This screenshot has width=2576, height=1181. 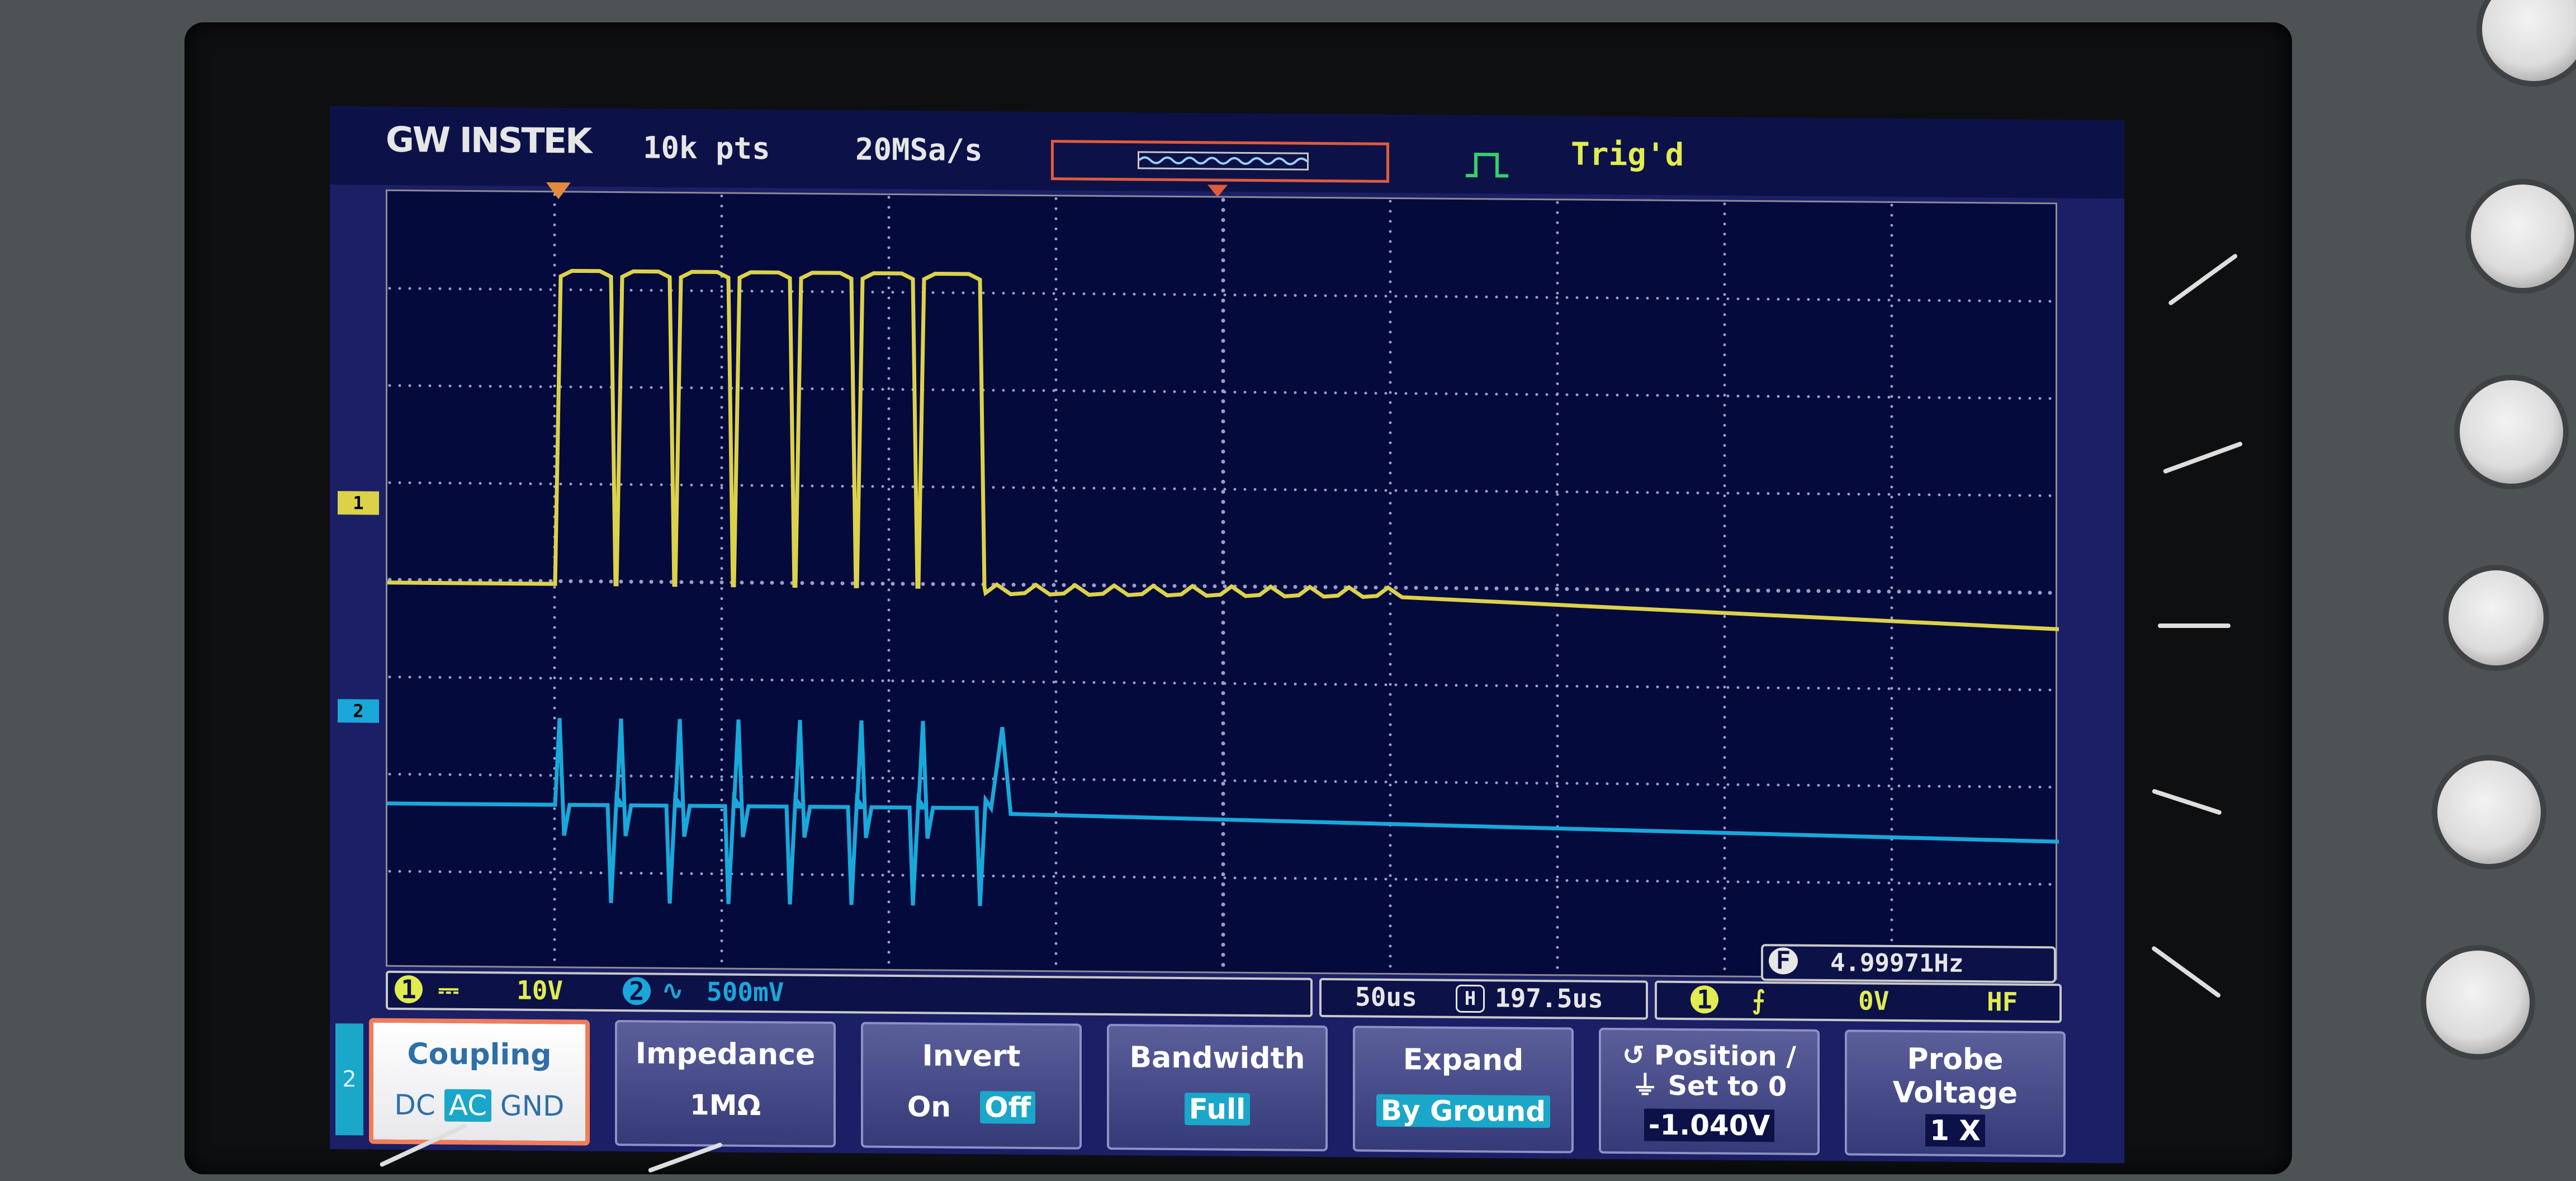 I want to click on horizontal-position: 197.5us, so click(x=1549, y=998).